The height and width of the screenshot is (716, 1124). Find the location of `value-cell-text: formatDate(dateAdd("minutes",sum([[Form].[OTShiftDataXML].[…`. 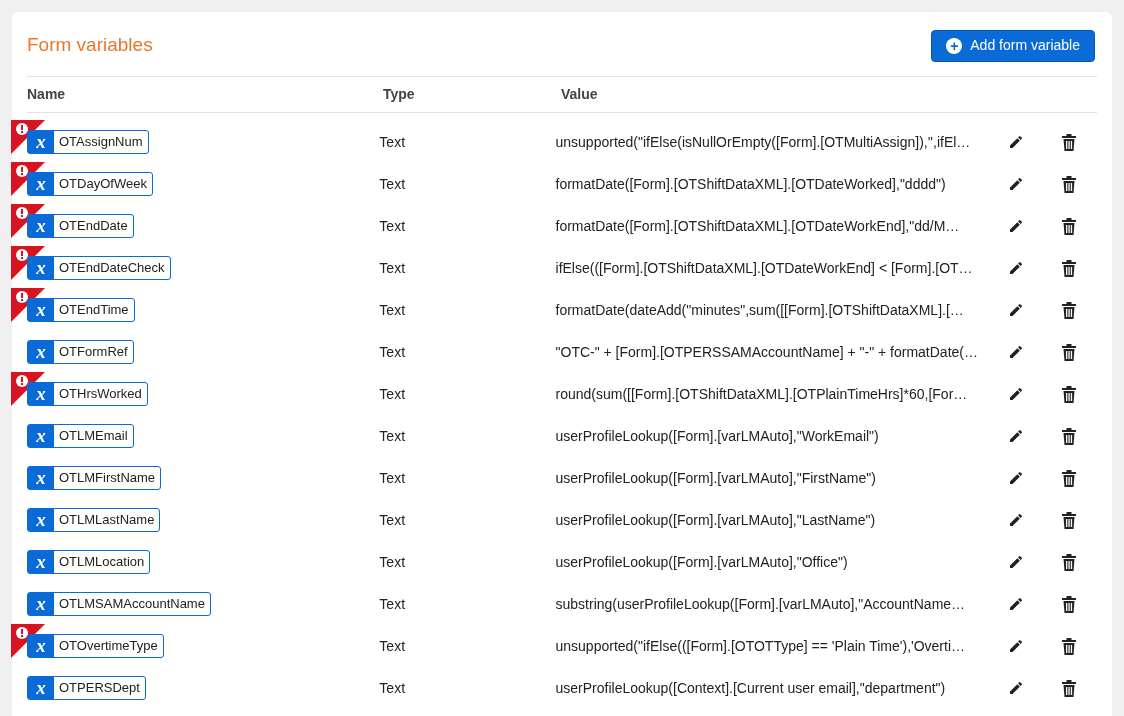

value-cell-text: formatDate(dateAdd("minutes",sum([[Form].[OTShiftDataXML].[… is located at coordinates (760, 310).